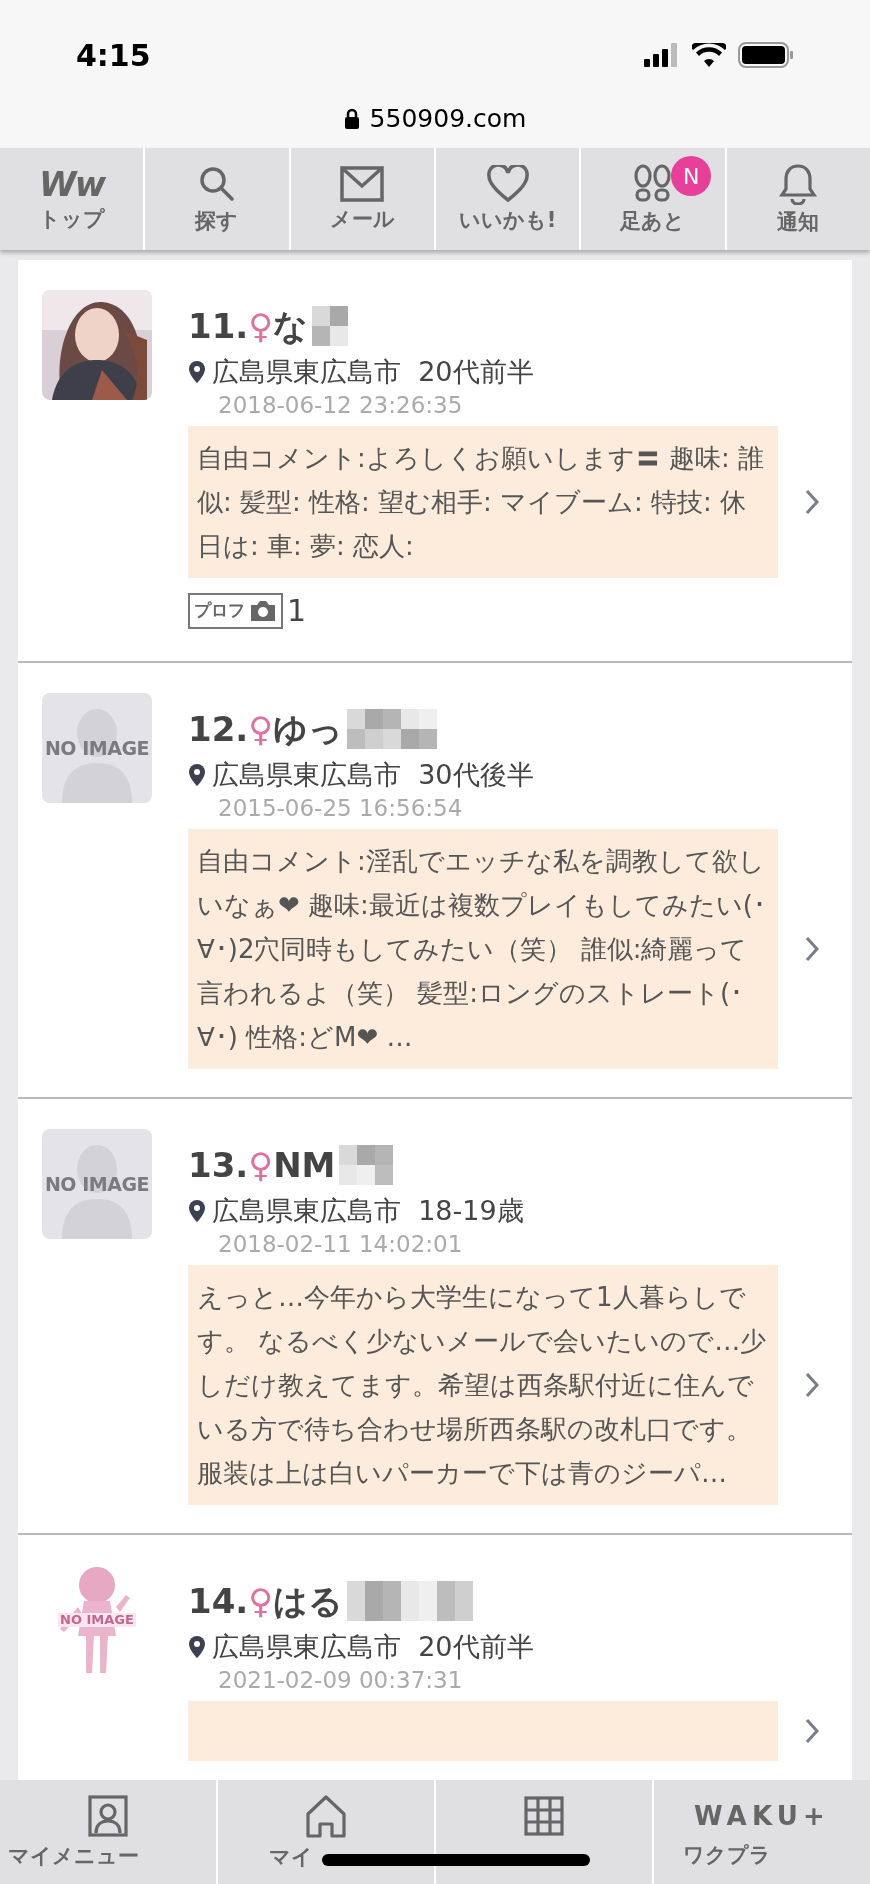  I want to click on nav-tab: 探す, so click(216, 199).